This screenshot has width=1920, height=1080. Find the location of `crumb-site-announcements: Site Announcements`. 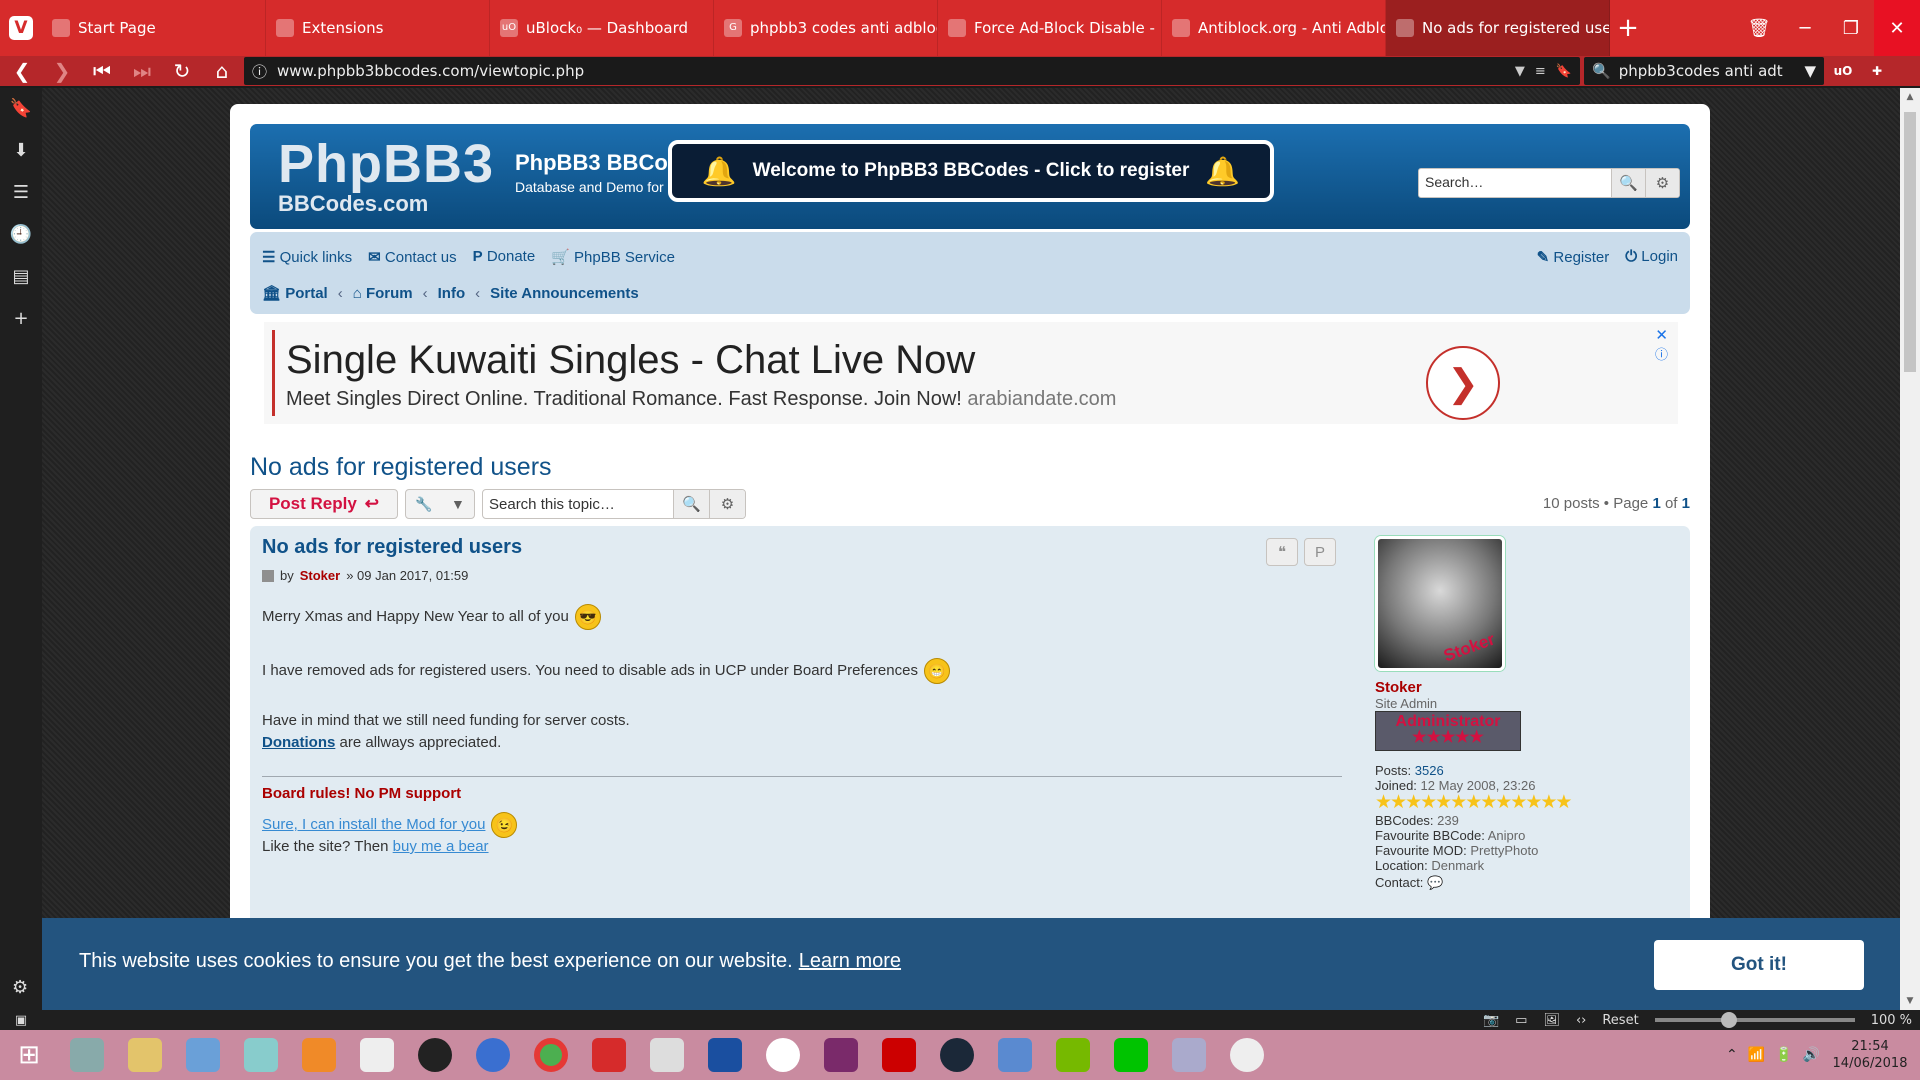

crumb-site-announcements: Site Announcements is located at coordinates (564, 293).